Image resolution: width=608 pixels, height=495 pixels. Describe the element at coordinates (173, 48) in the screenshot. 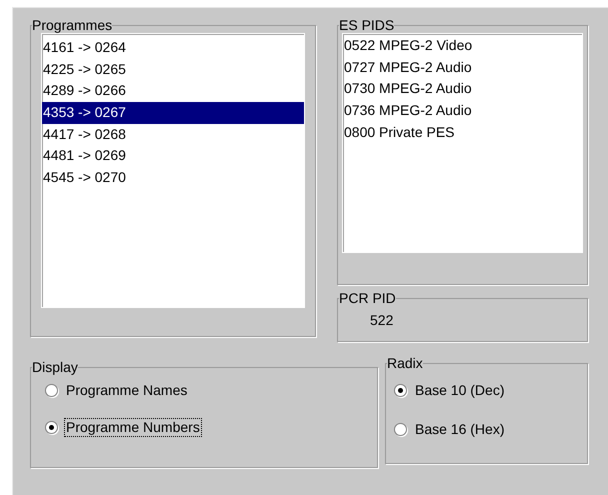

I see `list-item: 4161 -> 0264` at that location.